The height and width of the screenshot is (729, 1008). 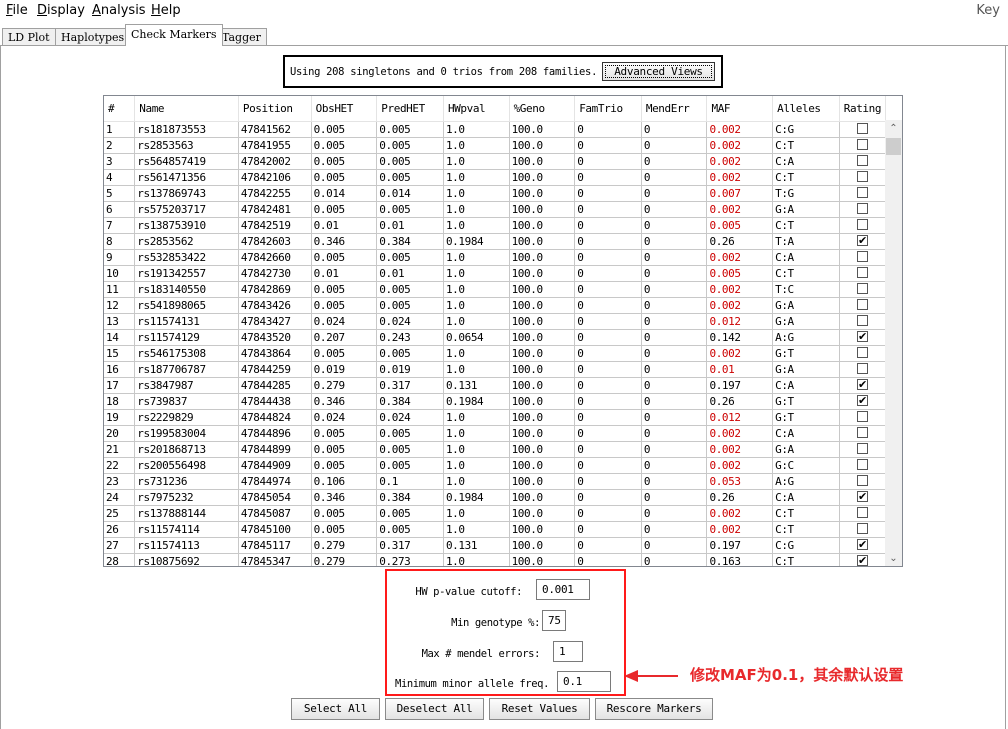 What do you see at coordinates (608, 109) in the screenshot?
I see `column-header: FamTrio` at bounding box center [608, 109].